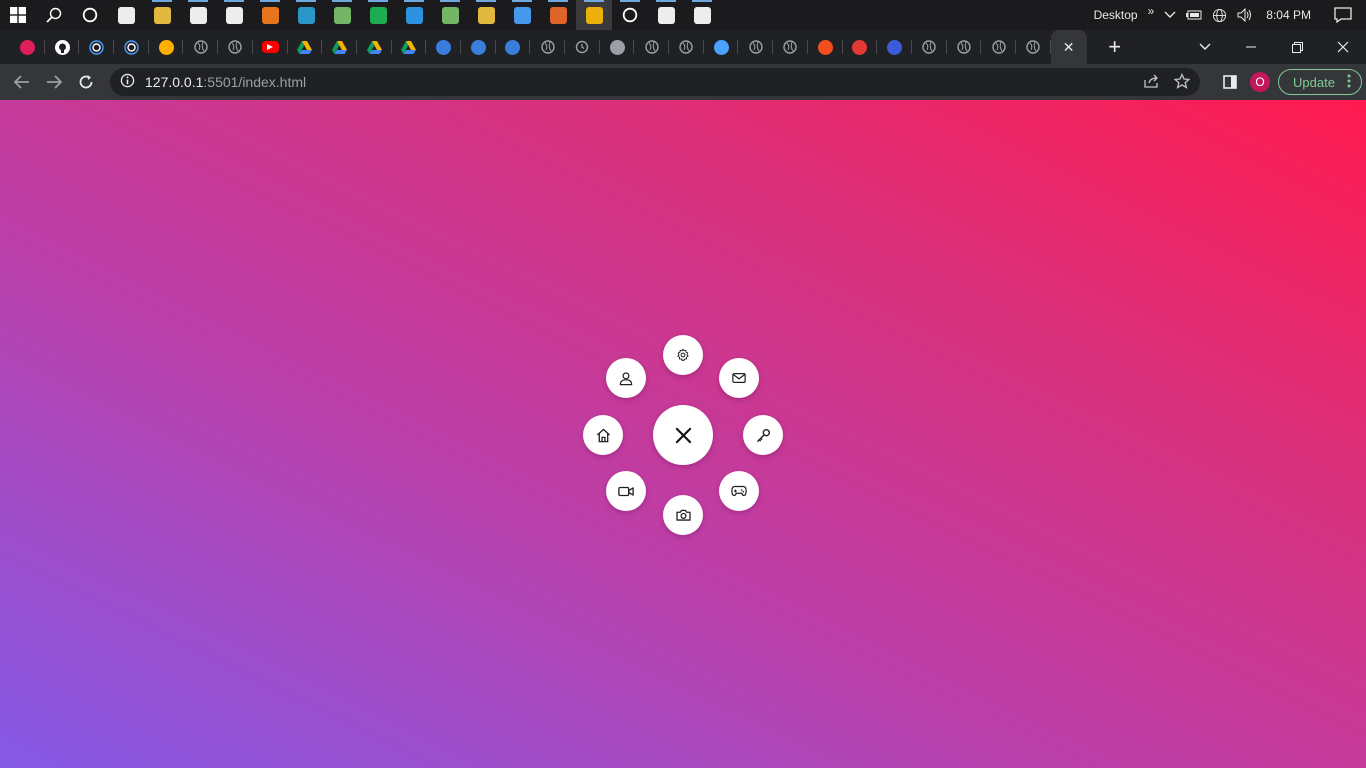  Describe the element at coordinates (198, 15) in the screenshot. I see `taskbar-app-microsoft-store` at that location.